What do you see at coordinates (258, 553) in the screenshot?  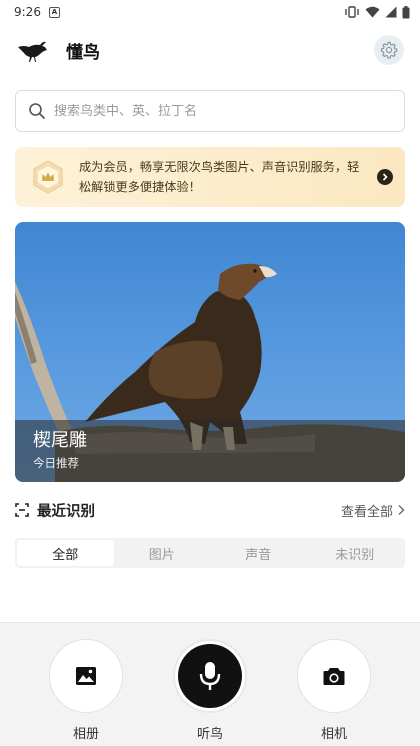 I see `tab-sound: 声音` at bounding box center [258, 553].